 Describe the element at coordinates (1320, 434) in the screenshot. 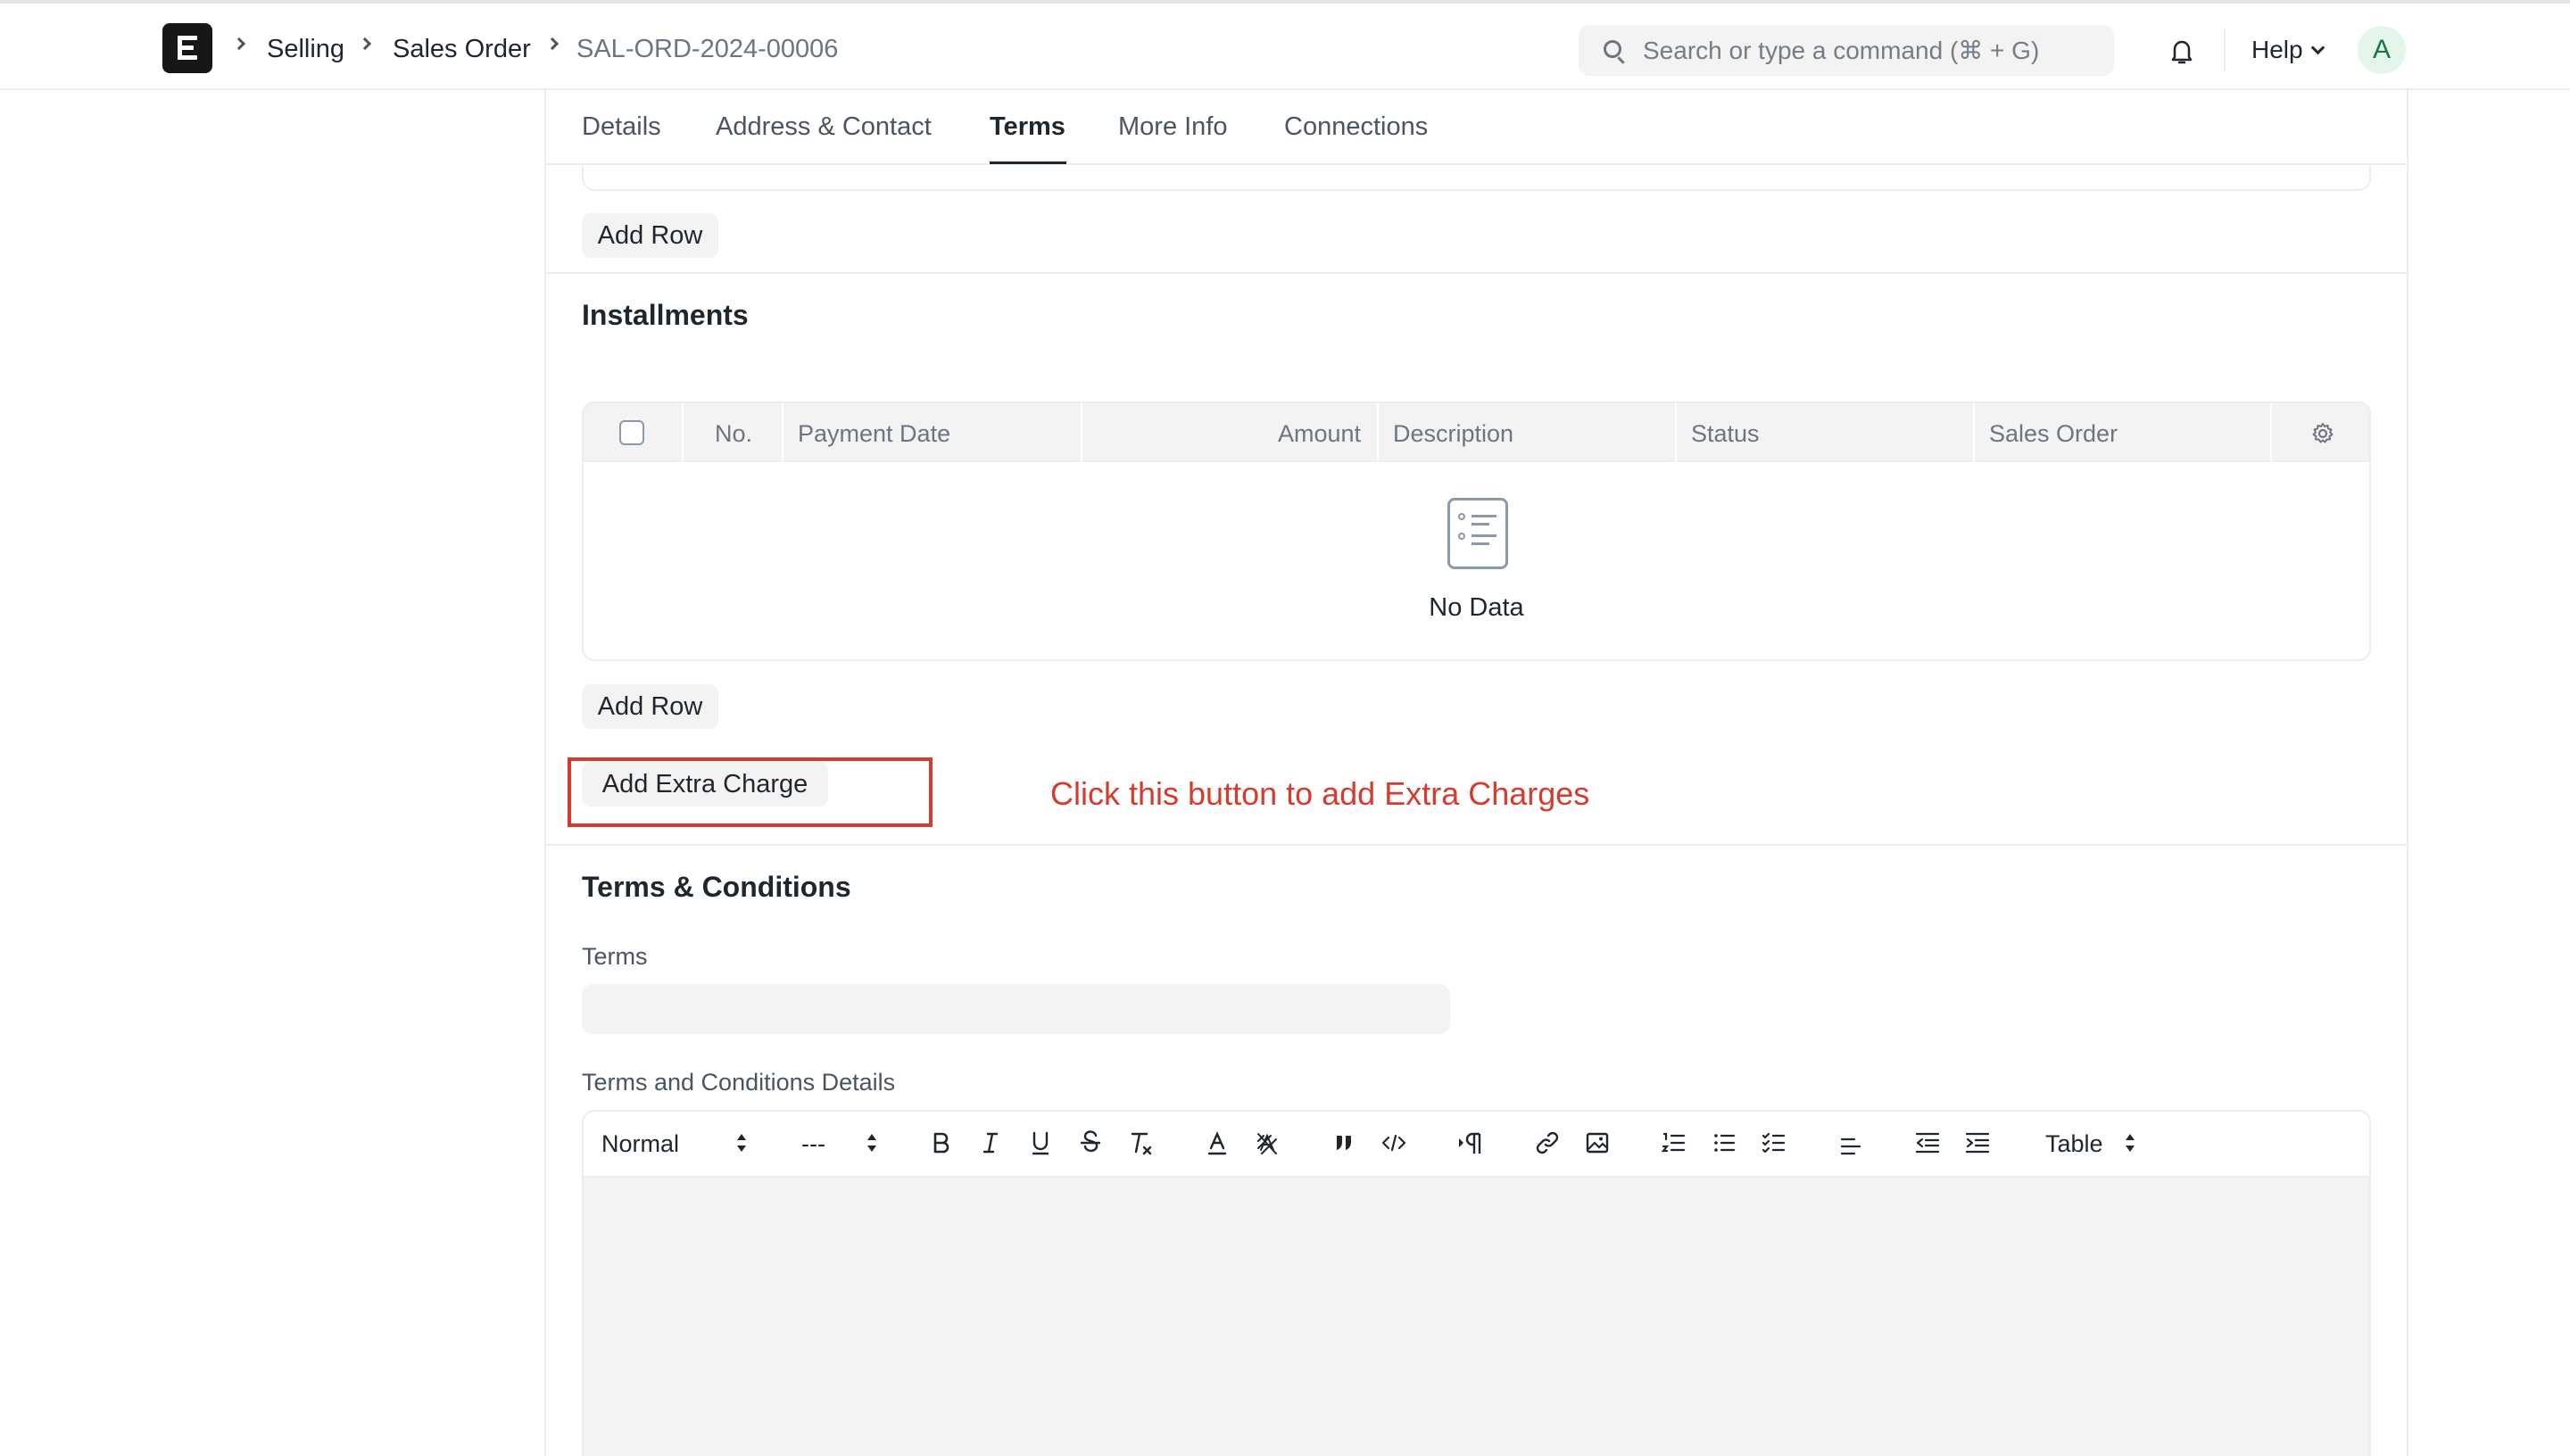

I see `column-header-amount: Amount` at that location.